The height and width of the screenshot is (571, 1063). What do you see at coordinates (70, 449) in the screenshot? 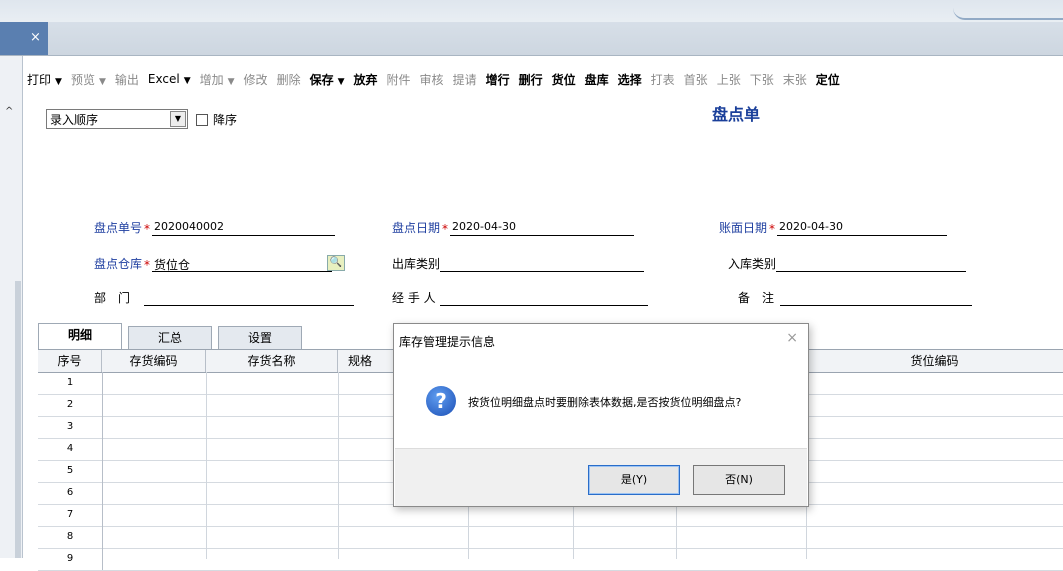
I see `row-number: 4` at bounding box center [70, 449].